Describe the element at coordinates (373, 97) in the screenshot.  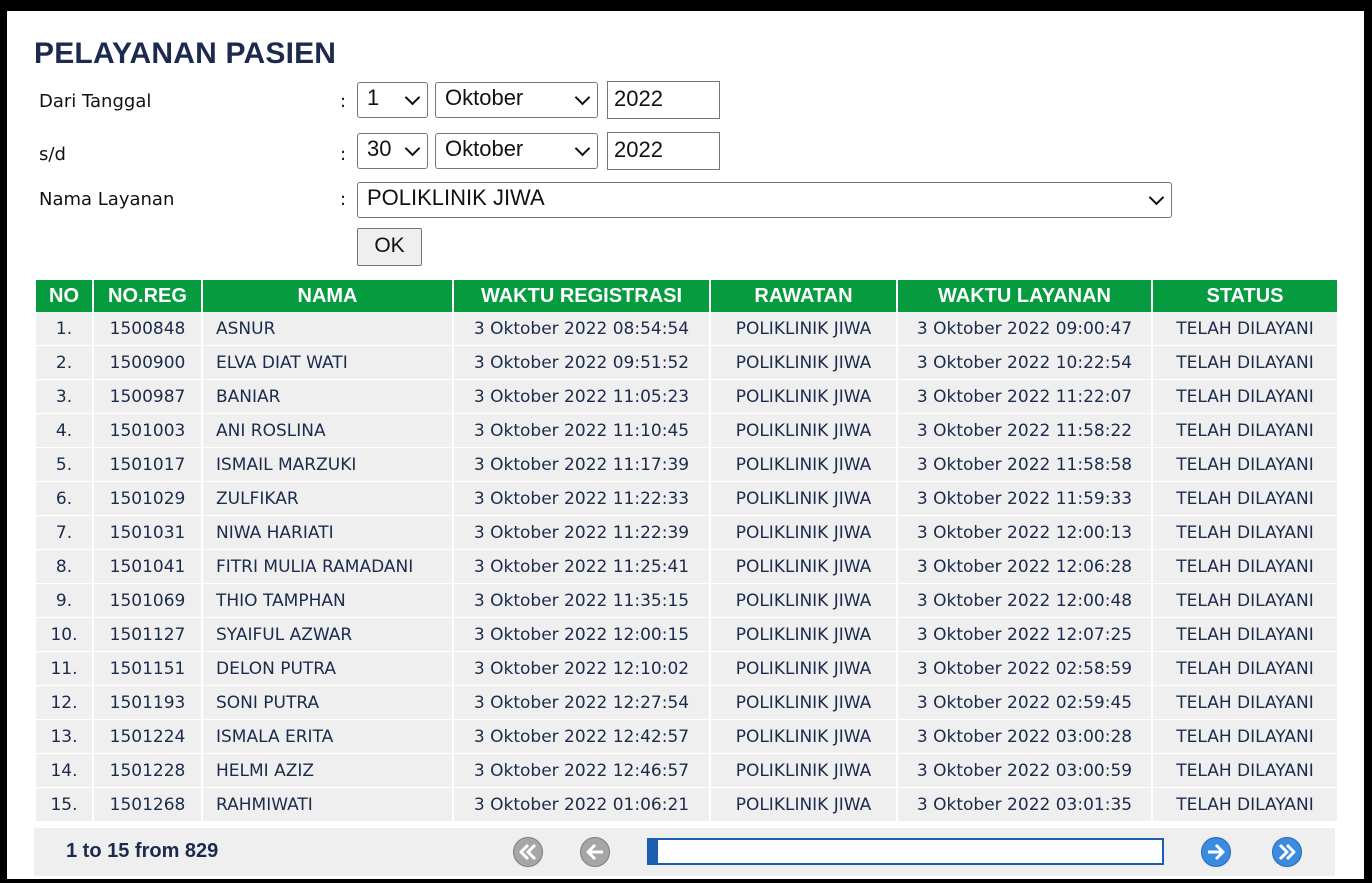
I see `from-day-value: 1` at that location.